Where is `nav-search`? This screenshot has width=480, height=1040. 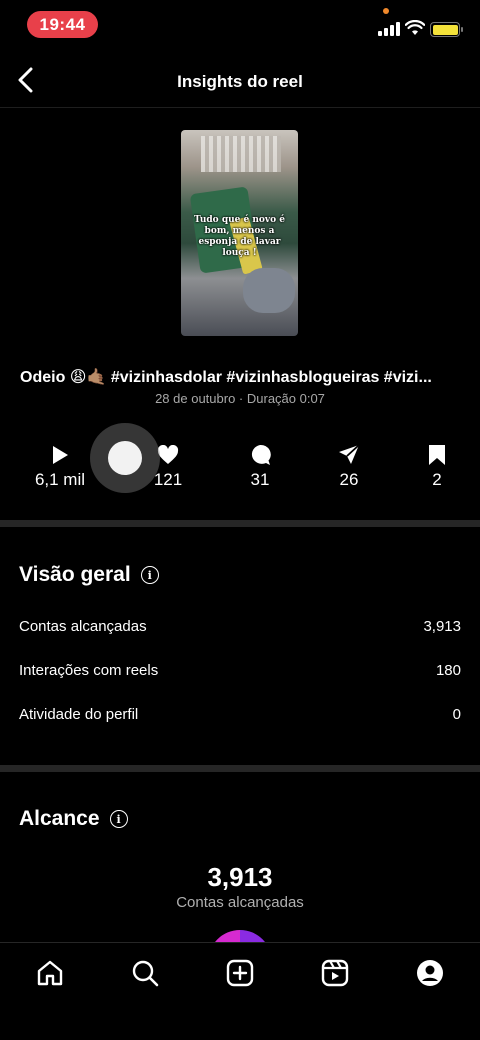 nav-search is located at coordinates (145, 973).